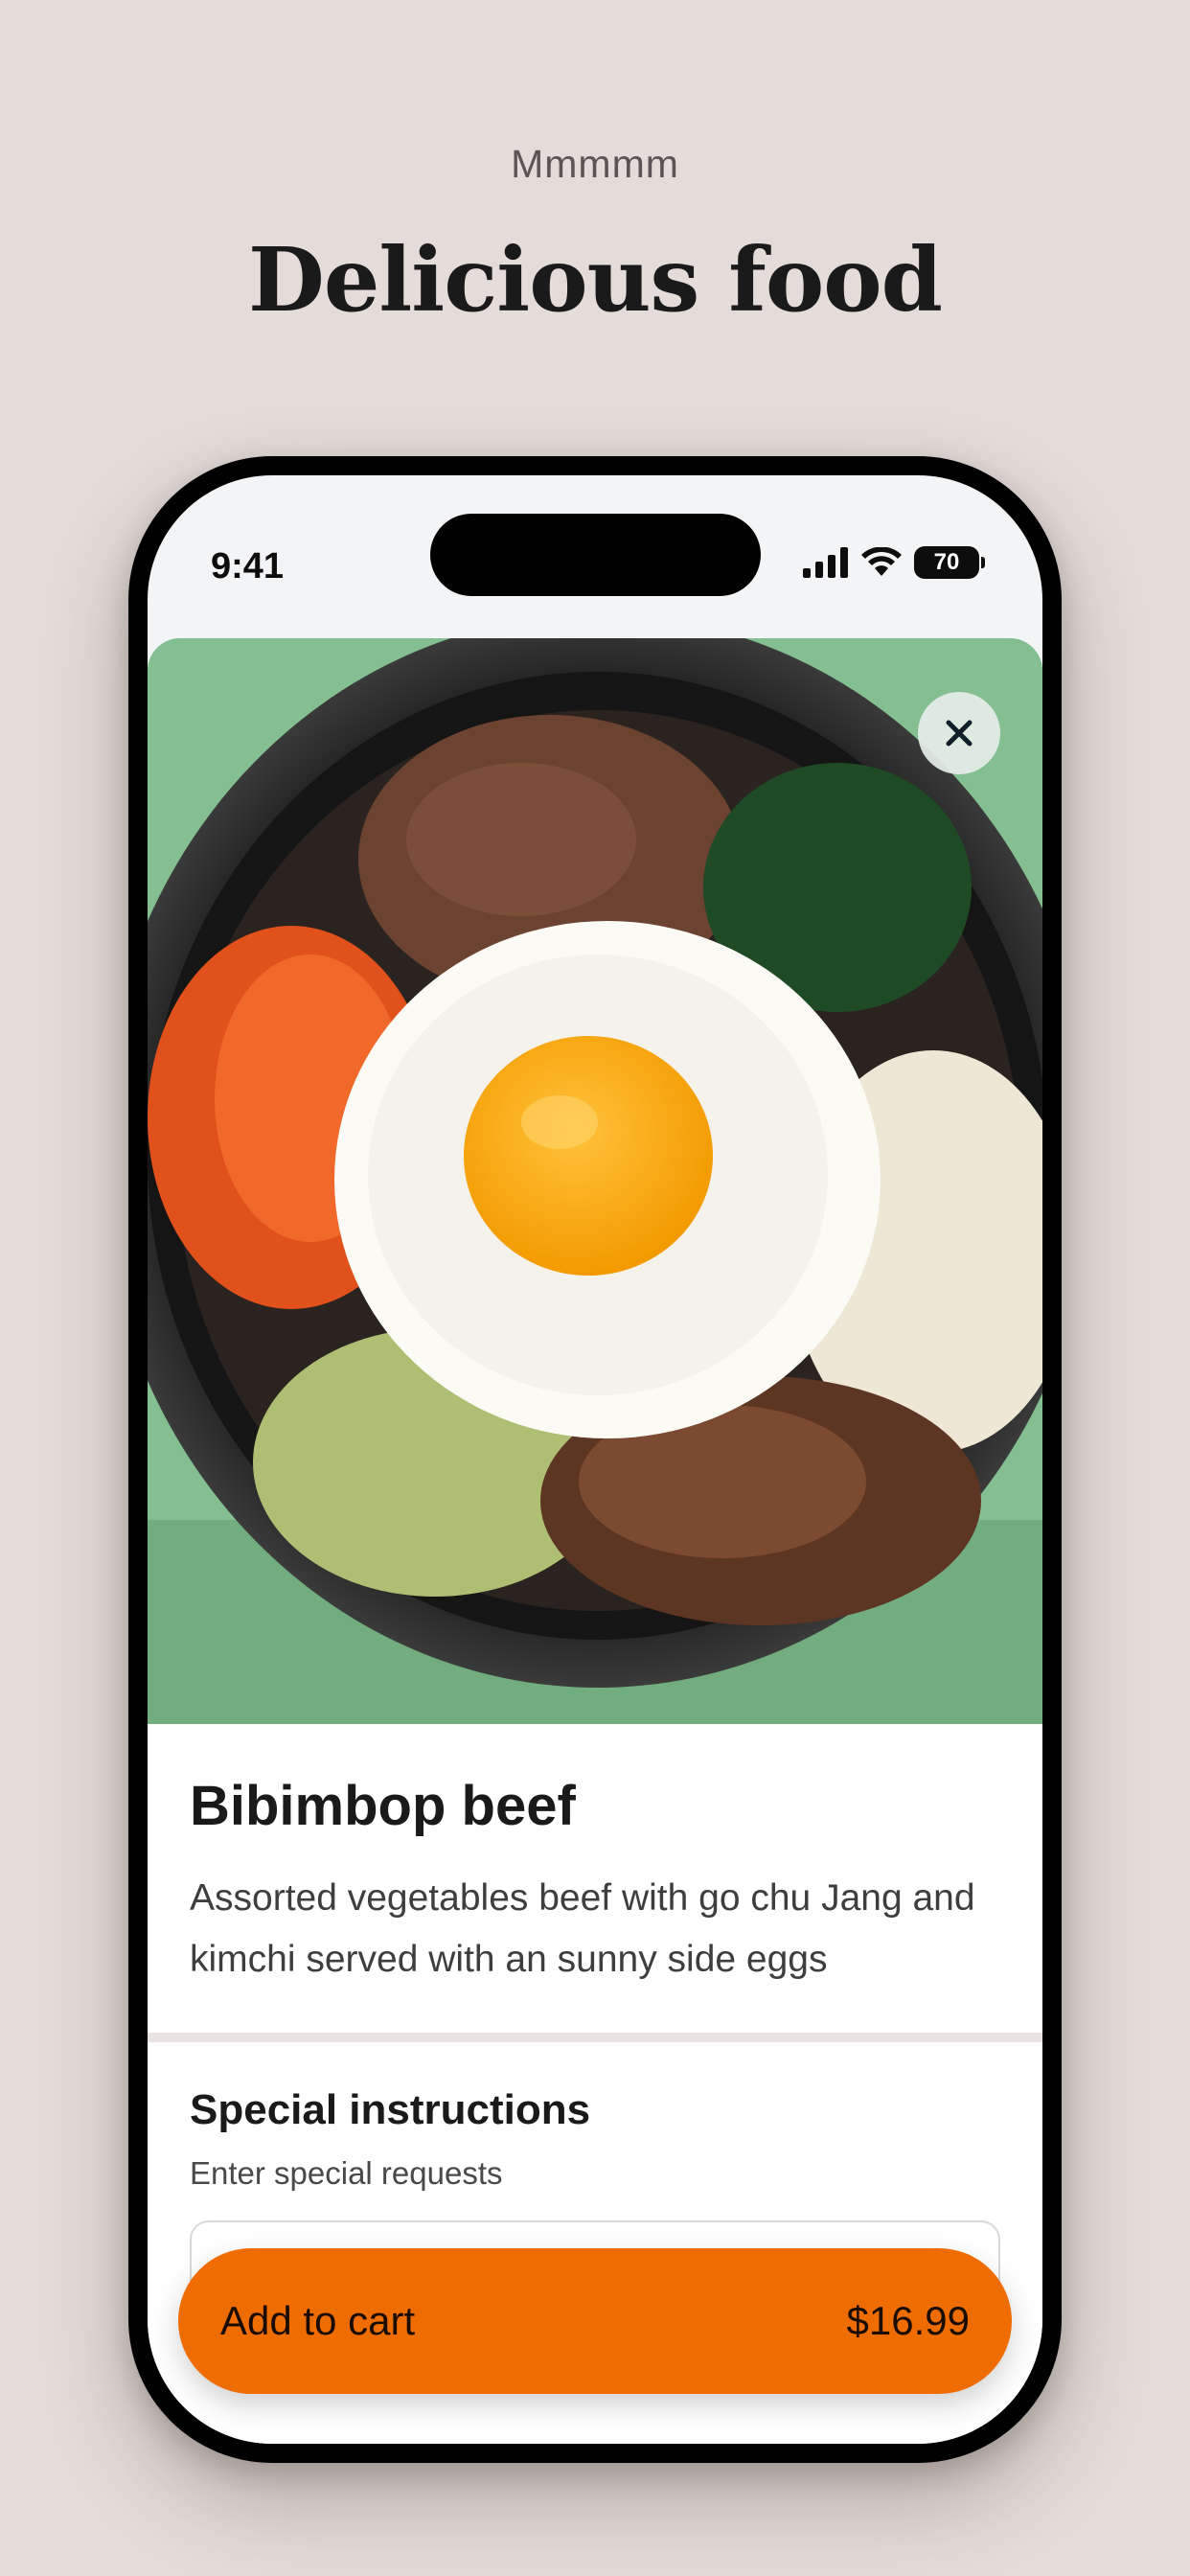  I want to click on item-title: Bibimbop beef, so click(383, 1806).